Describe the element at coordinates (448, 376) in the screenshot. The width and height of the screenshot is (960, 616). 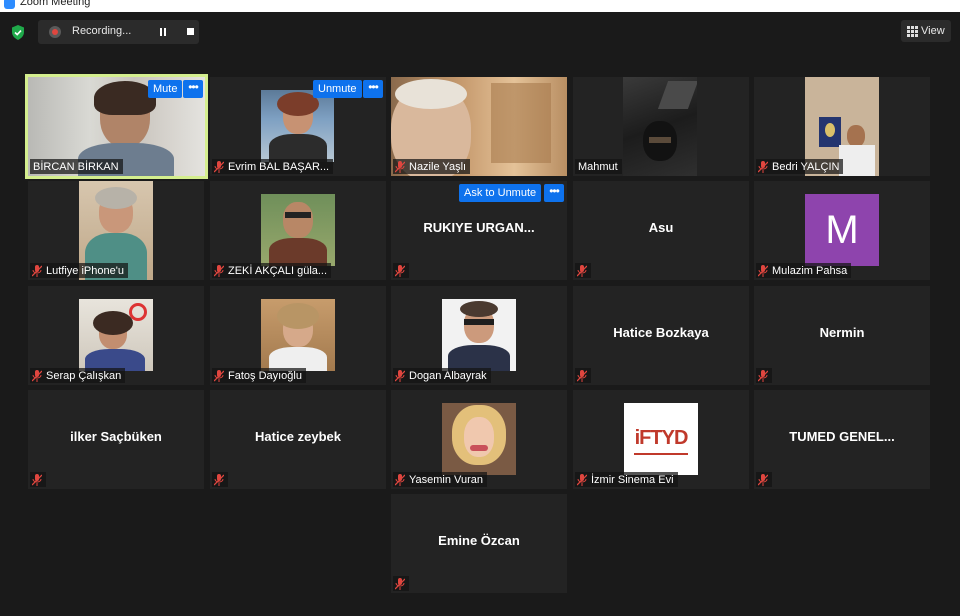
I see `participant-name: Dogan Albayrak` at that location.